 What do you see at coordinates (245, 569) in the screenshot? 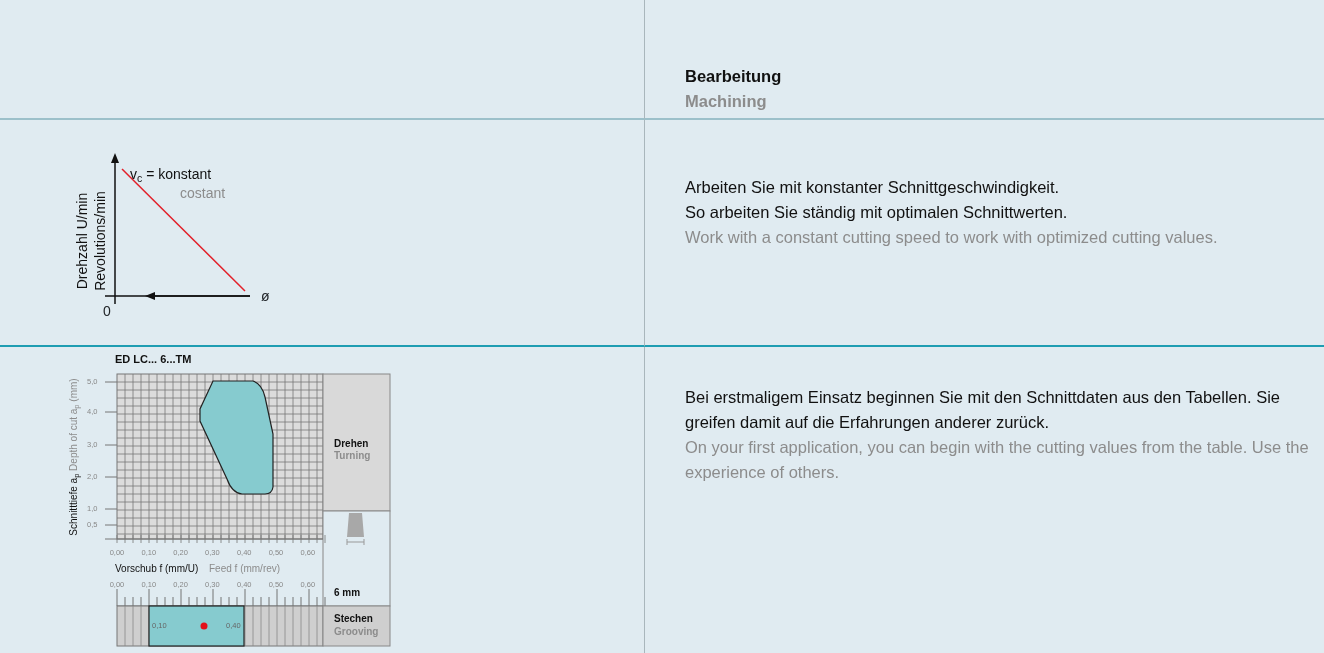
I see `axis-label: Feed f (mm/rev)` at bounding box center [245, 569].